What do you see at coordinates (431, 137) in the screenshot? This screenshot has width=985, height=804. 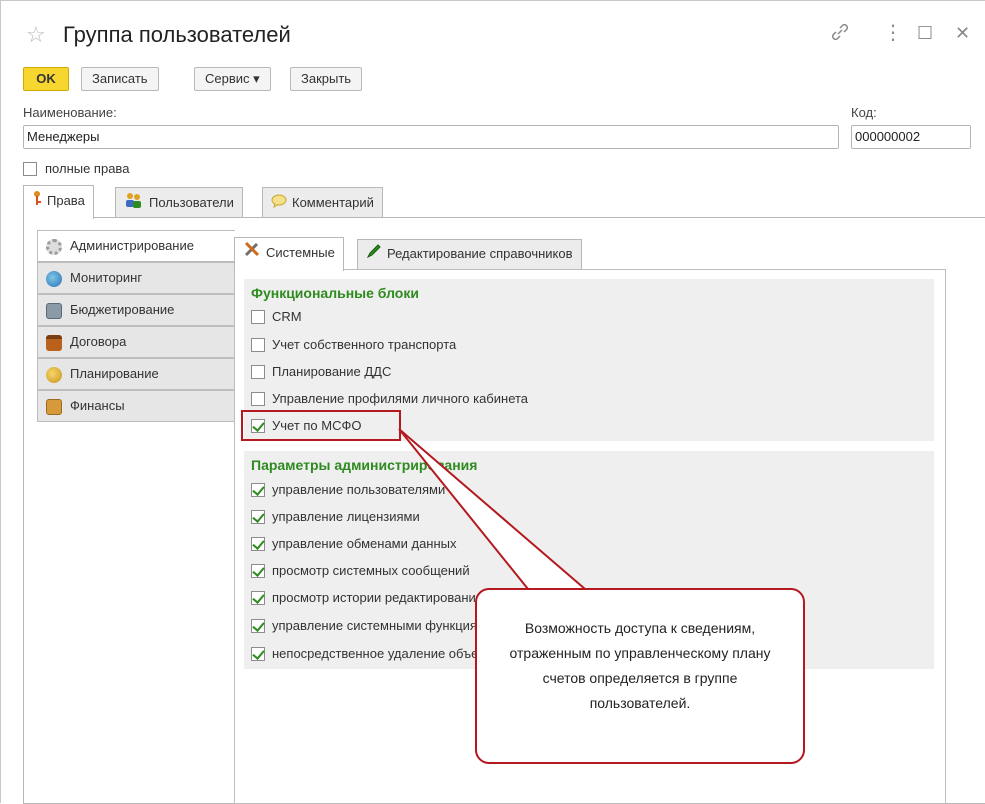 I see `name-input: Менеджеры` at bounding box center [431, 137].